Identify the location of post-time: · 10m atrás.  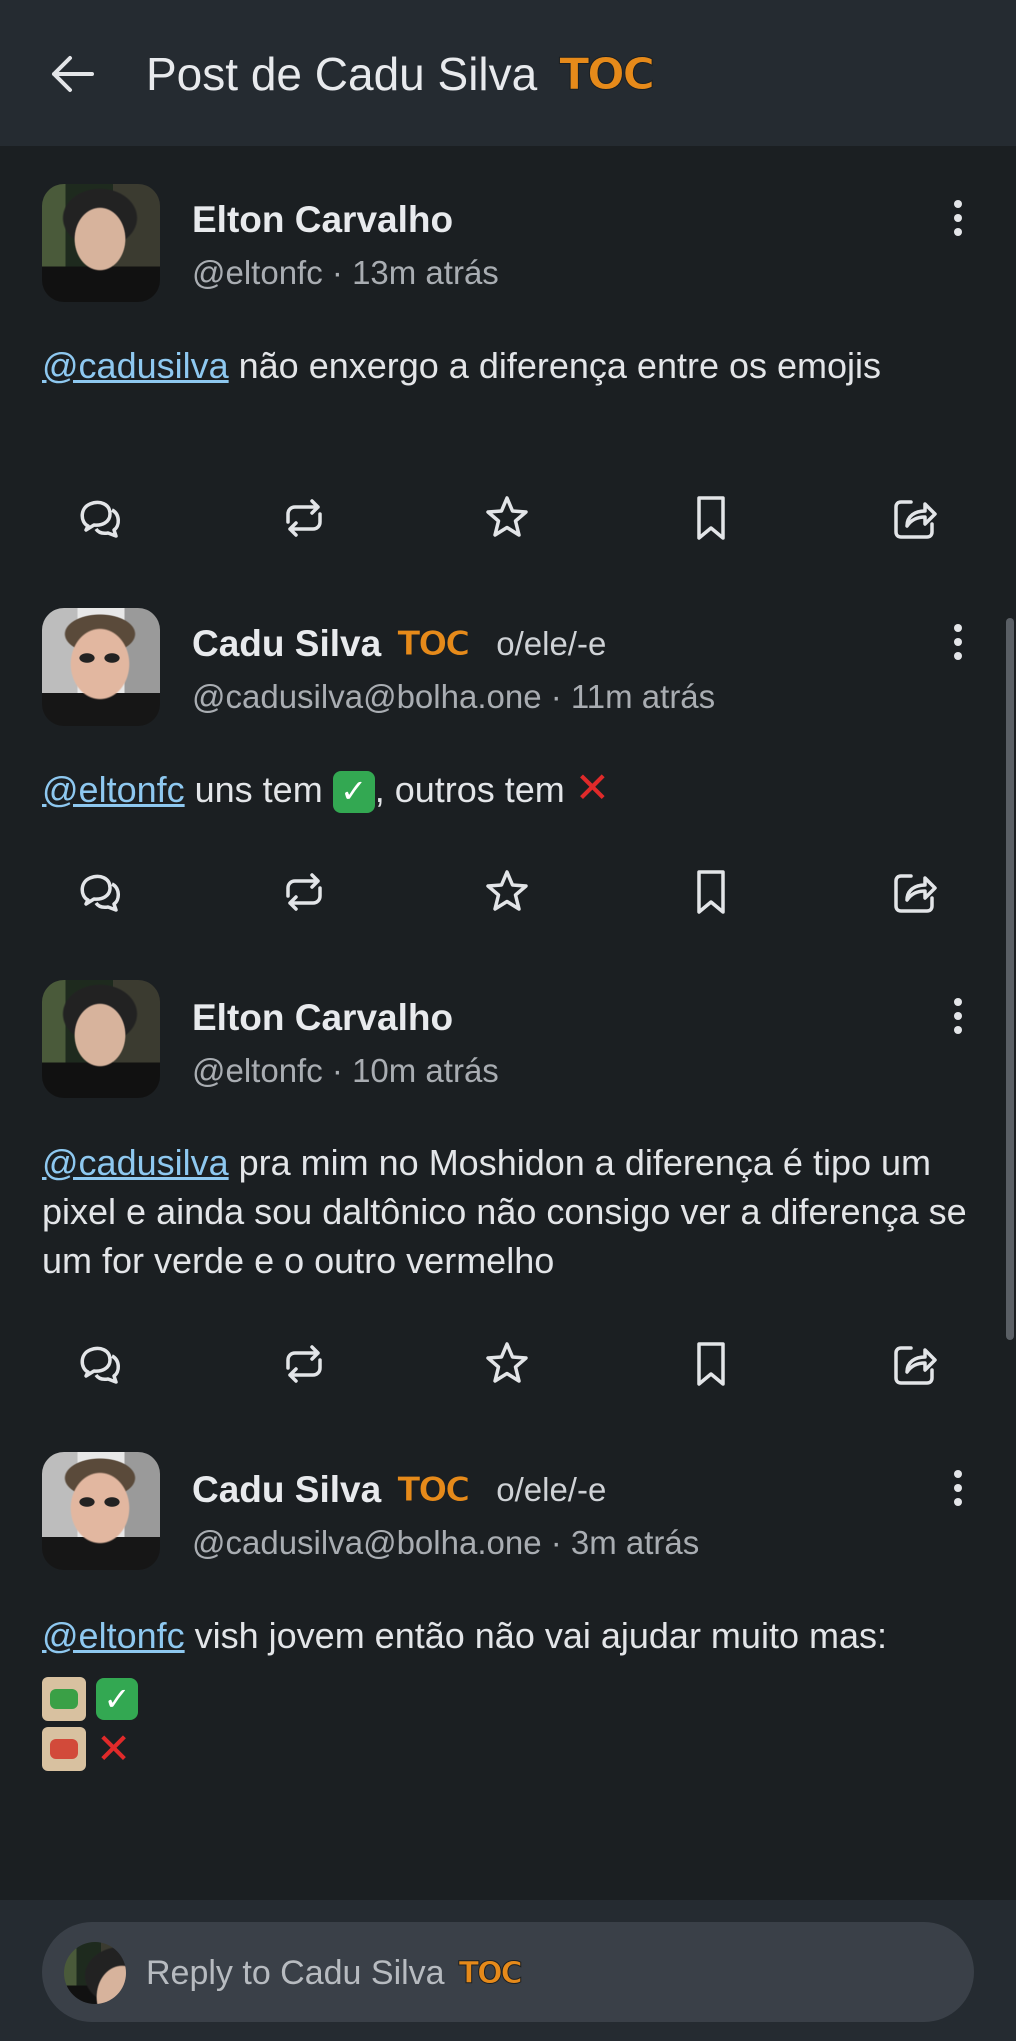
(415, 1070).